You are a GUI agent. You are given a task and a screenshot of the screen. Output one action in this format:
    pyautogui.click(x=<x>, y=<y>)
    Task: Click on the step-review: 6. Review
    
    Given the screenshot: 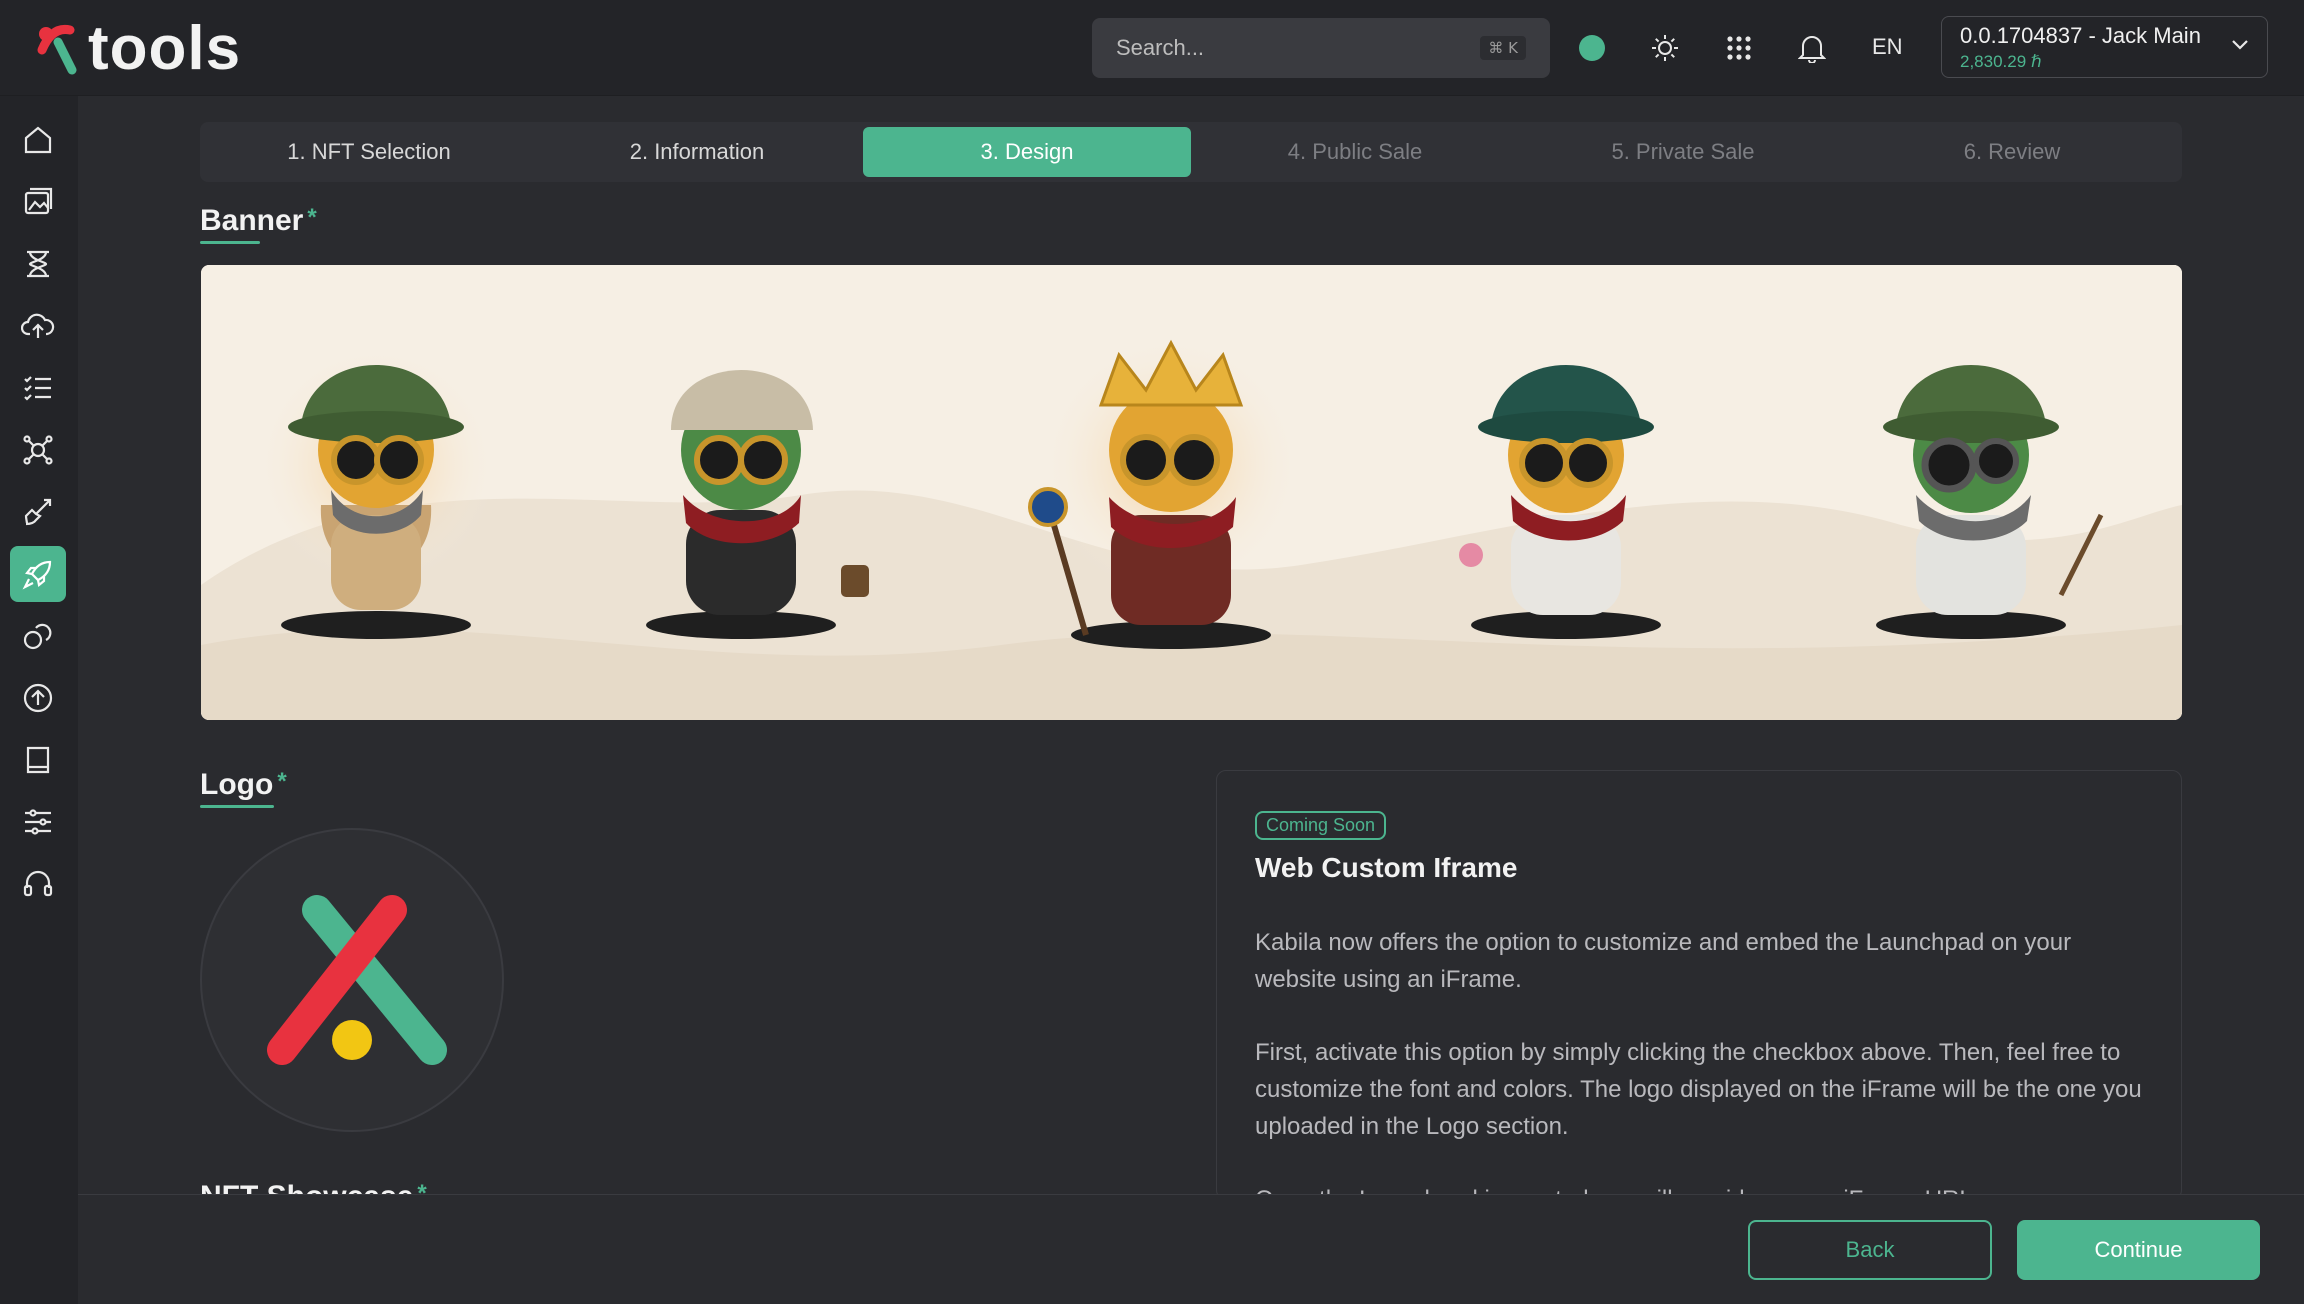 What is the action you would take?
    pyautogui.click(x=2012, y=151)
    